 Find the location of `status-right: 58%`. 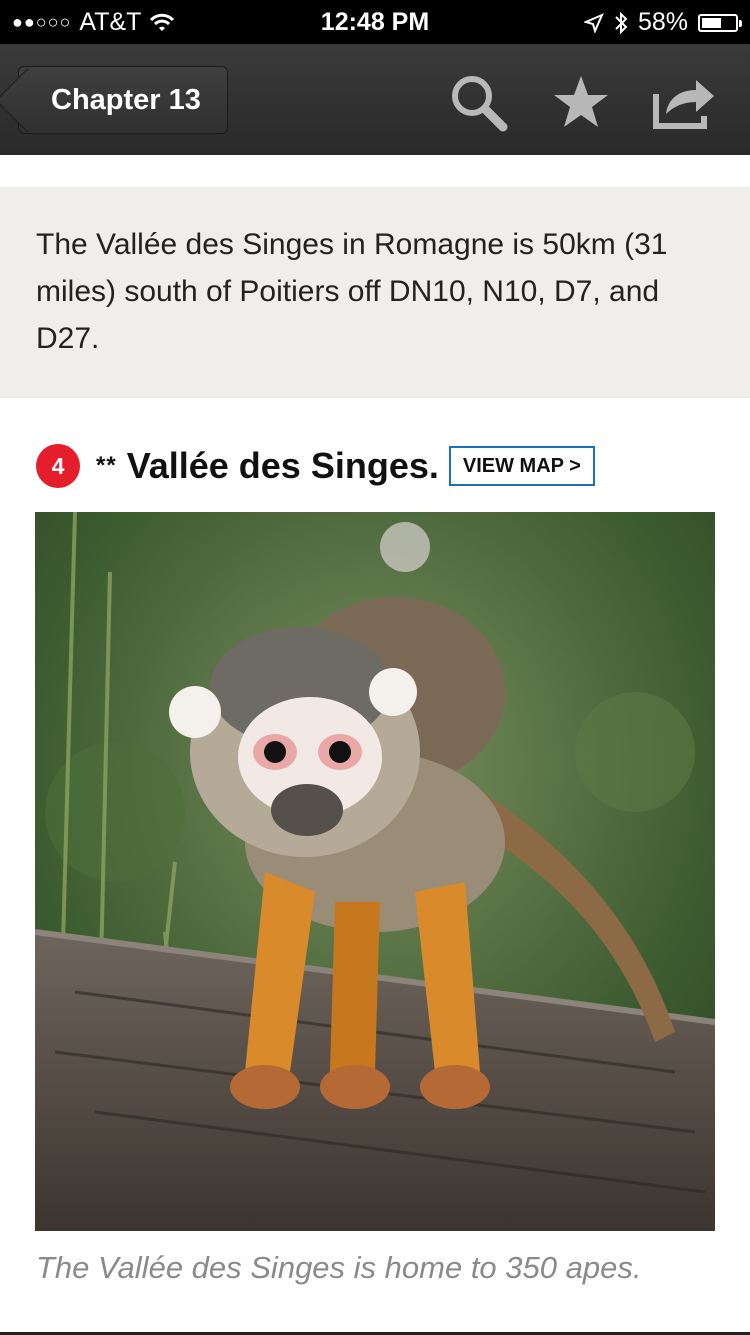

status-right: 58% is located at coordinates (662, 22).